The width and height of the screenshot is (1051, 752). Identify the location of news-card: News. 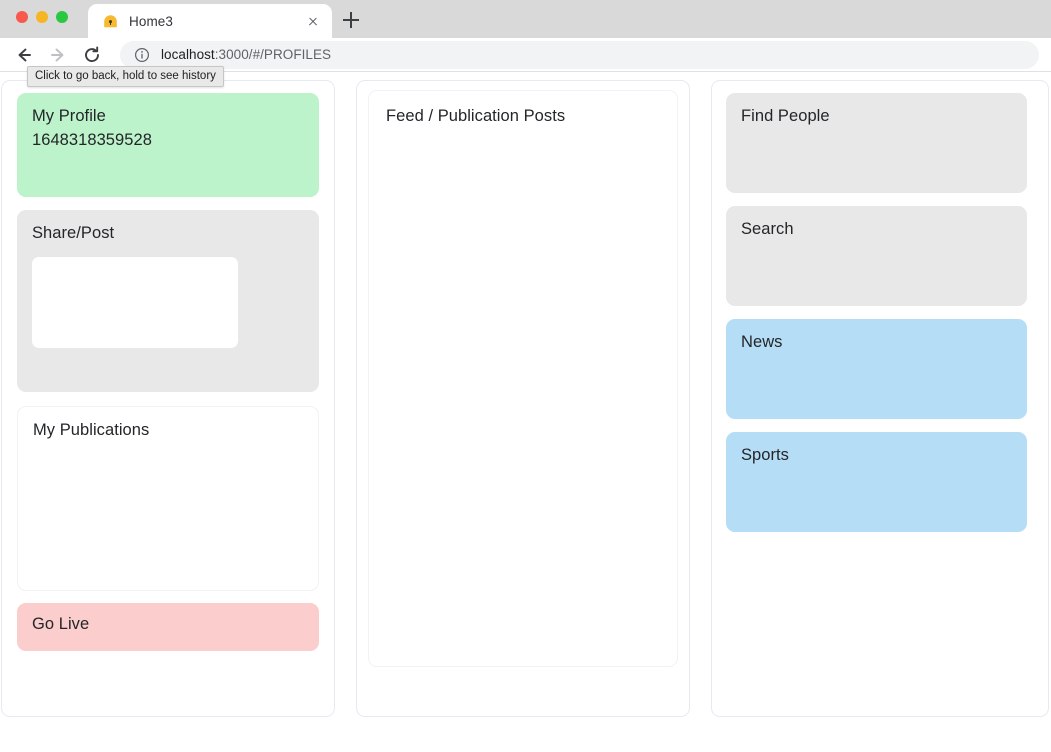
(876, 369).